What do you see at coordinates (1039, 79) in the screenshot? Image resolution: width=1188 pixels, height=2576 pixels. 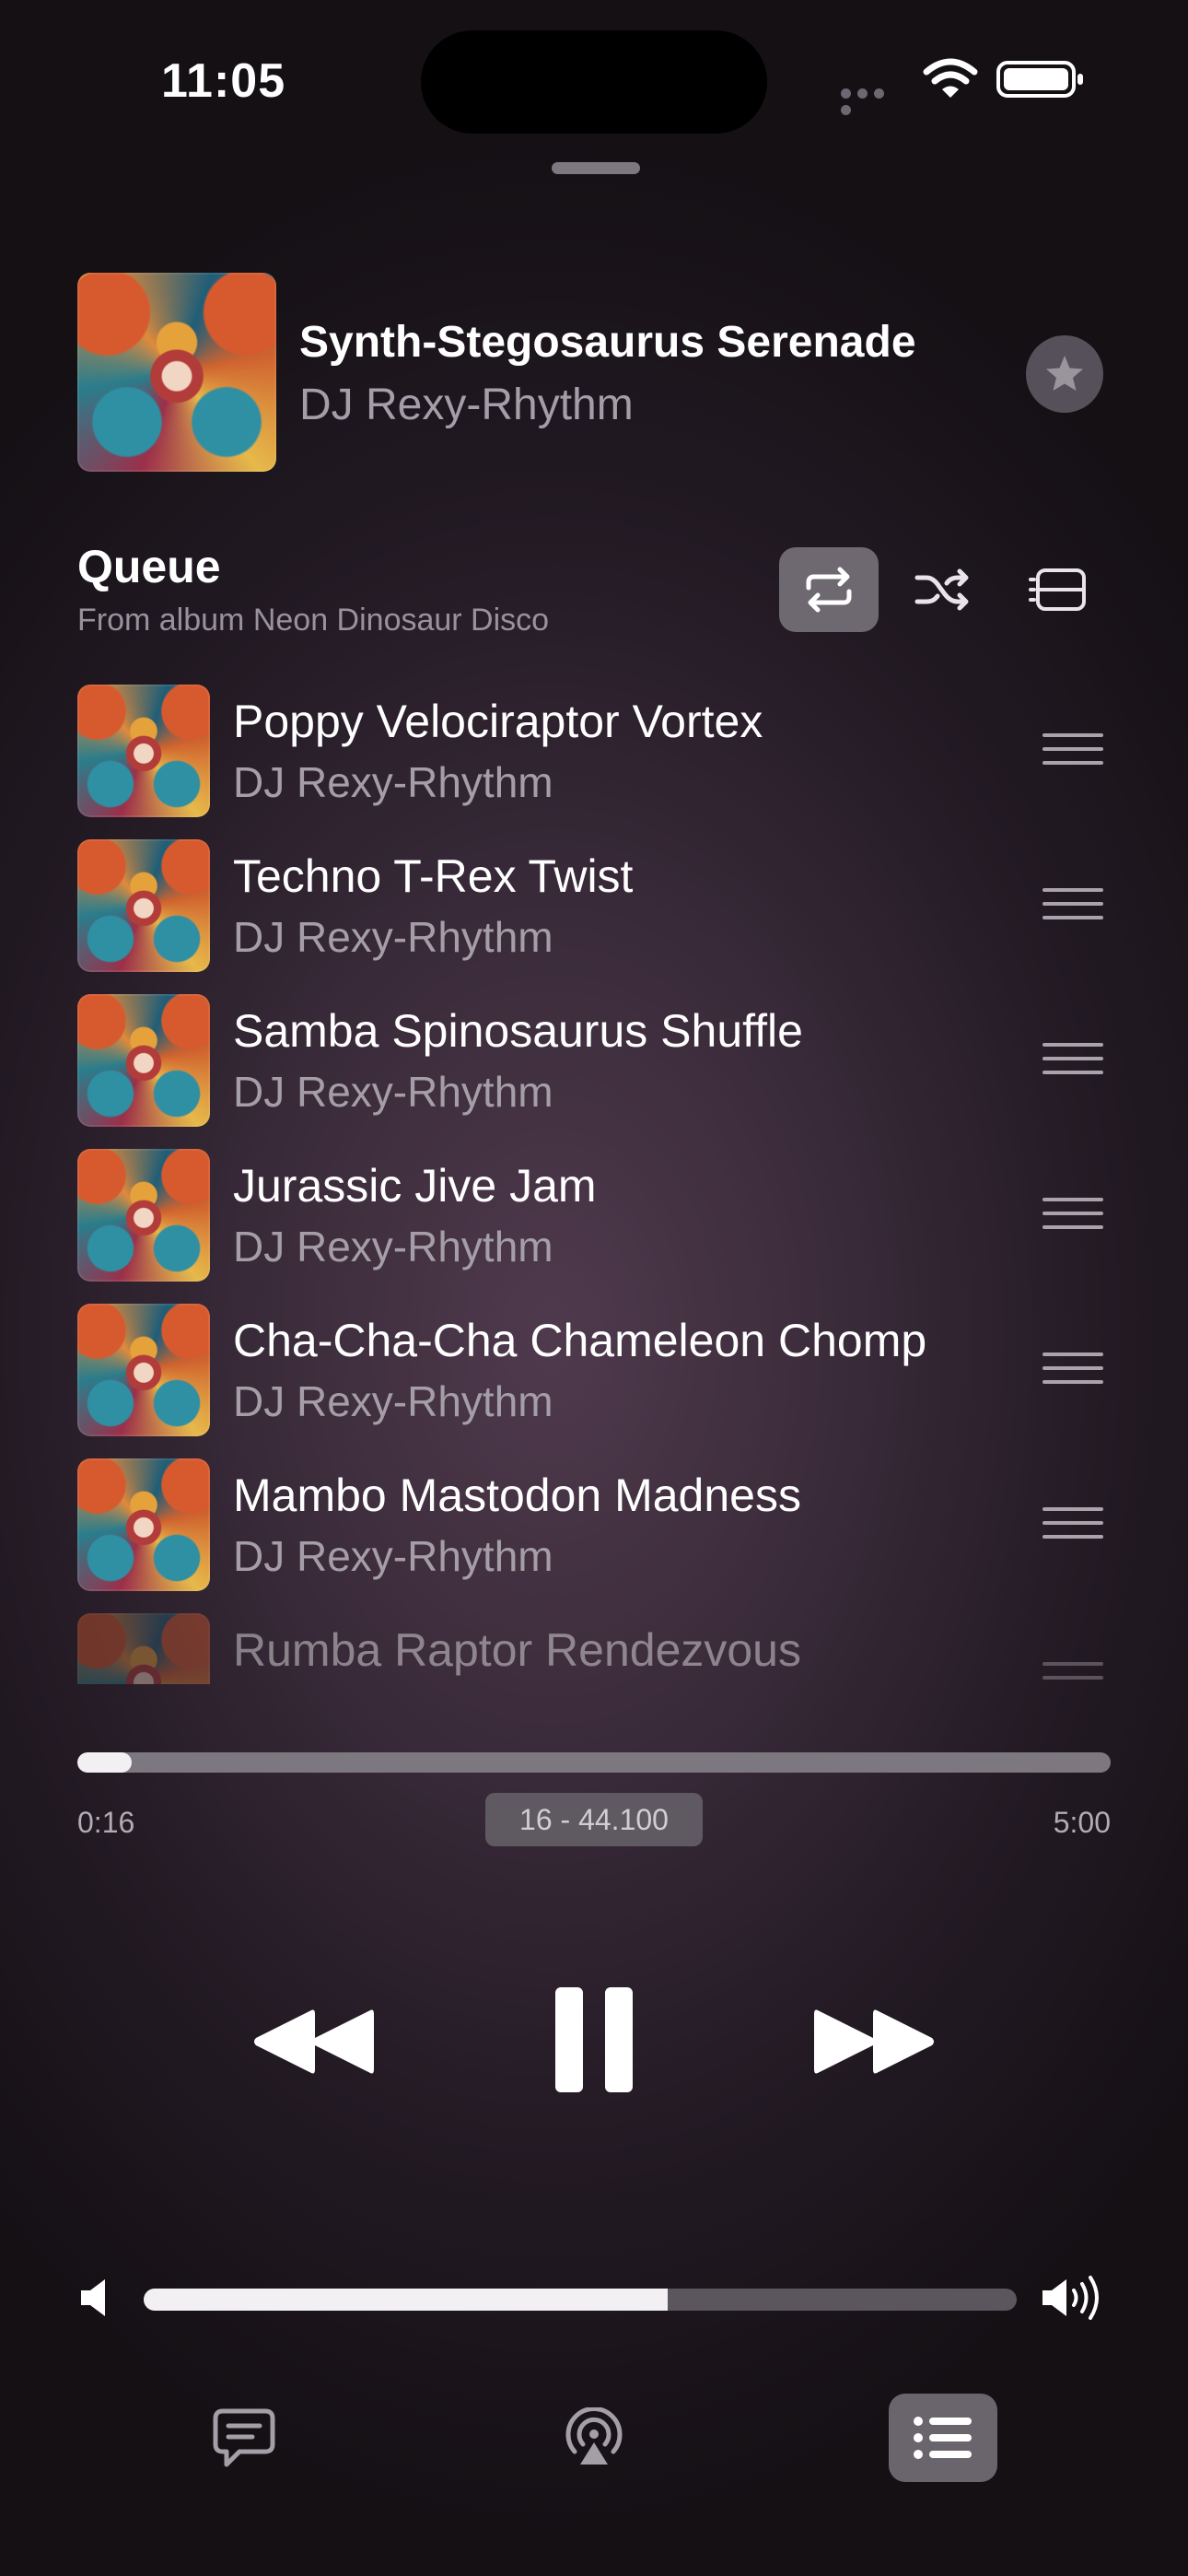 I see `battery-icon` at bounding box center [1039, 79].